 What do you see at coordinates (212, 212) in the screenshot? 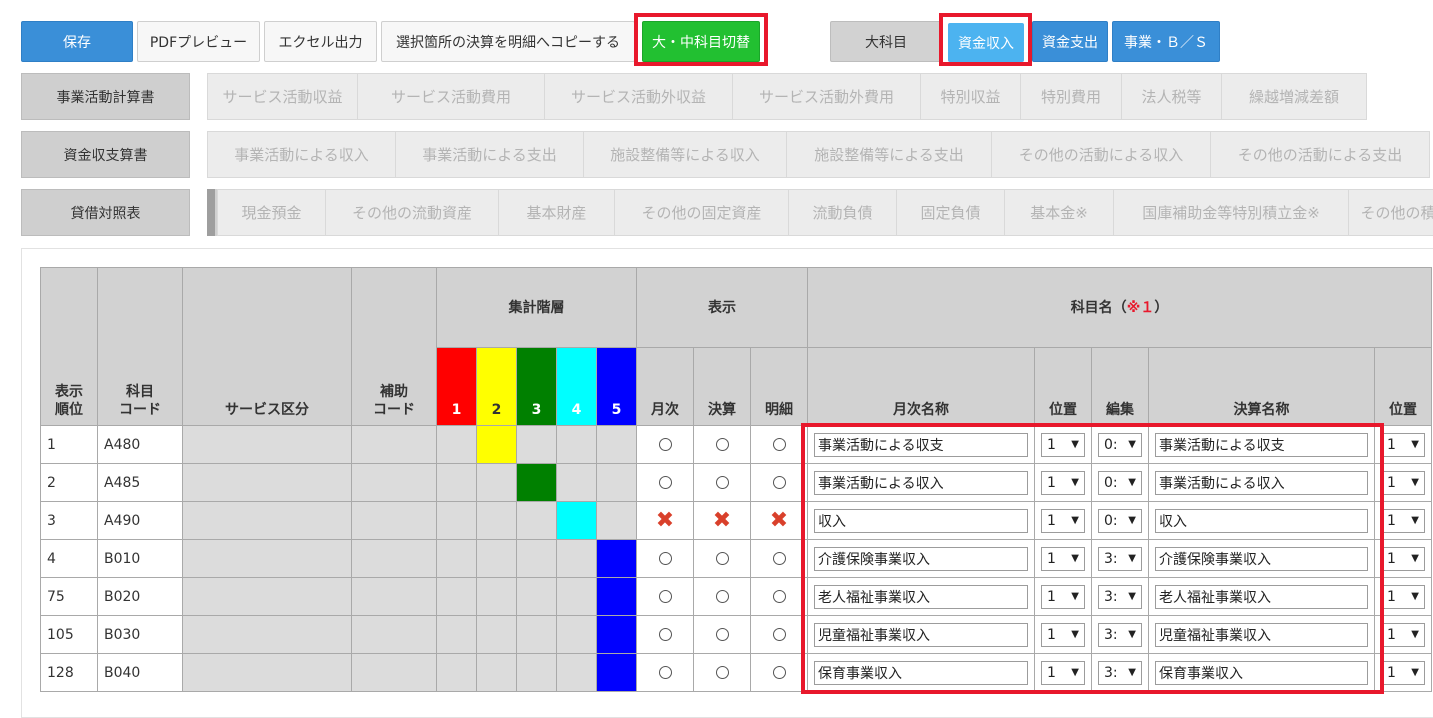
I see `scroll-grip` at bounding box center [212, 212].